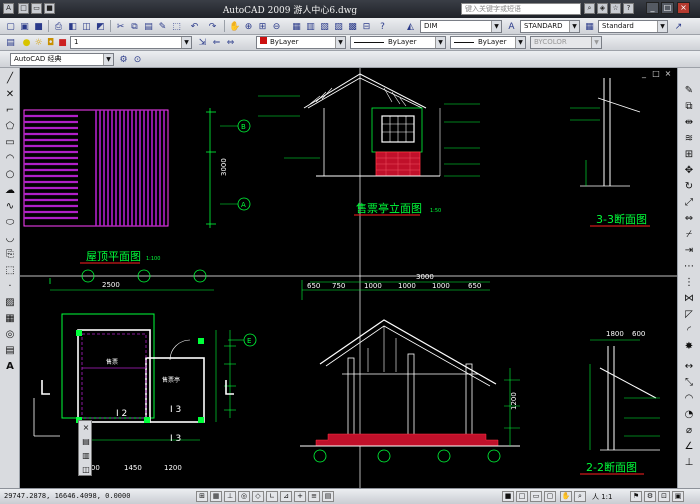 The height and width of the screenshot is (504, 700). I want to click on multileader-style-icon: ↗, so click(678, 26).